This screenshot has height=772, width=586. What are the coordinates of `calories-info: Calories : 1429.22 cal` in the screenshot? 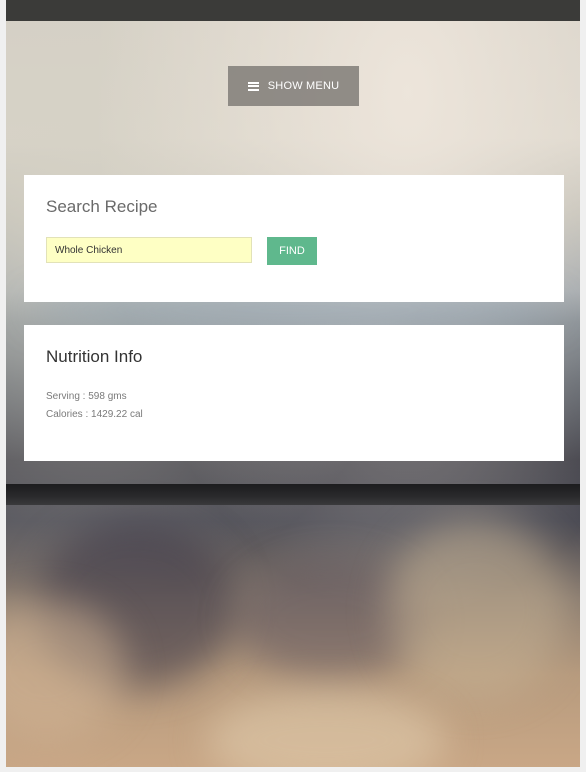 It's located at (94, 414).